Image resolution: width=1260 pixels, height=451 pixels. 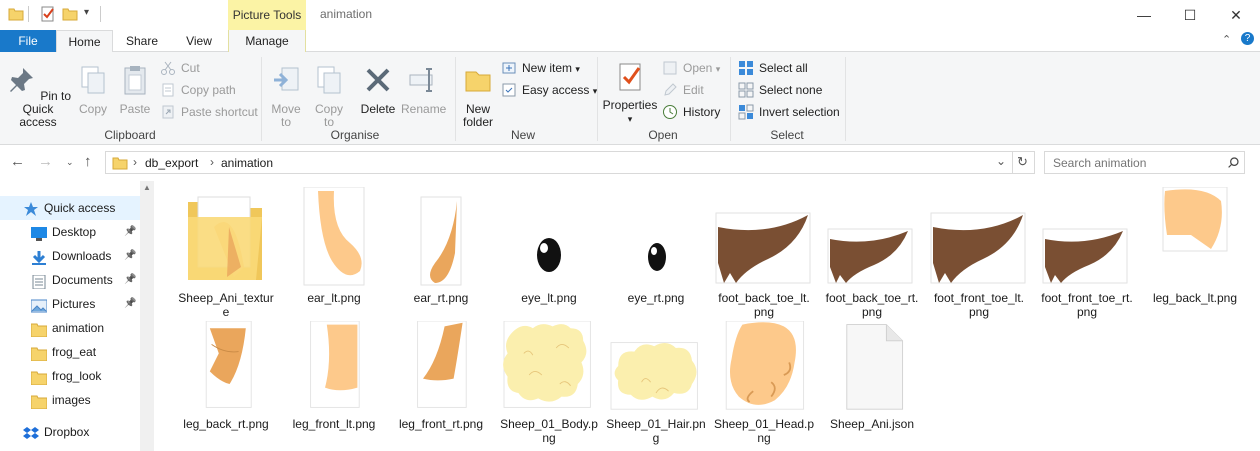 What do you see at coordinates (199, 41) in the screenshot?
I see `tab-view: View` at bounding box center [199, 41].